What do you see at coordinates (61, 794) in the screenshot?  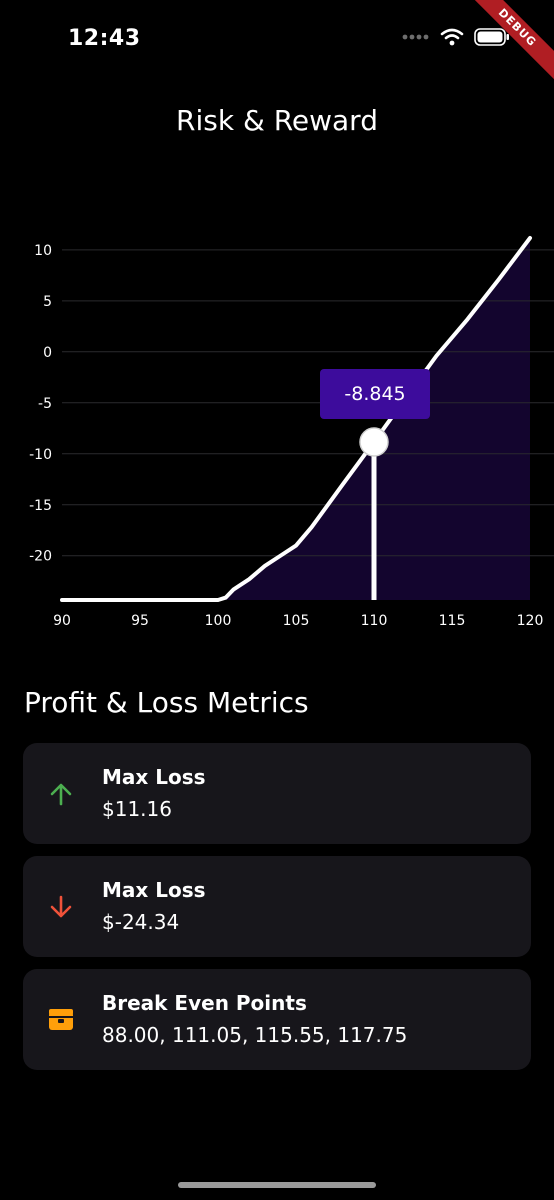 I see `arrow-up-icon` at bounding box center [61, 794].